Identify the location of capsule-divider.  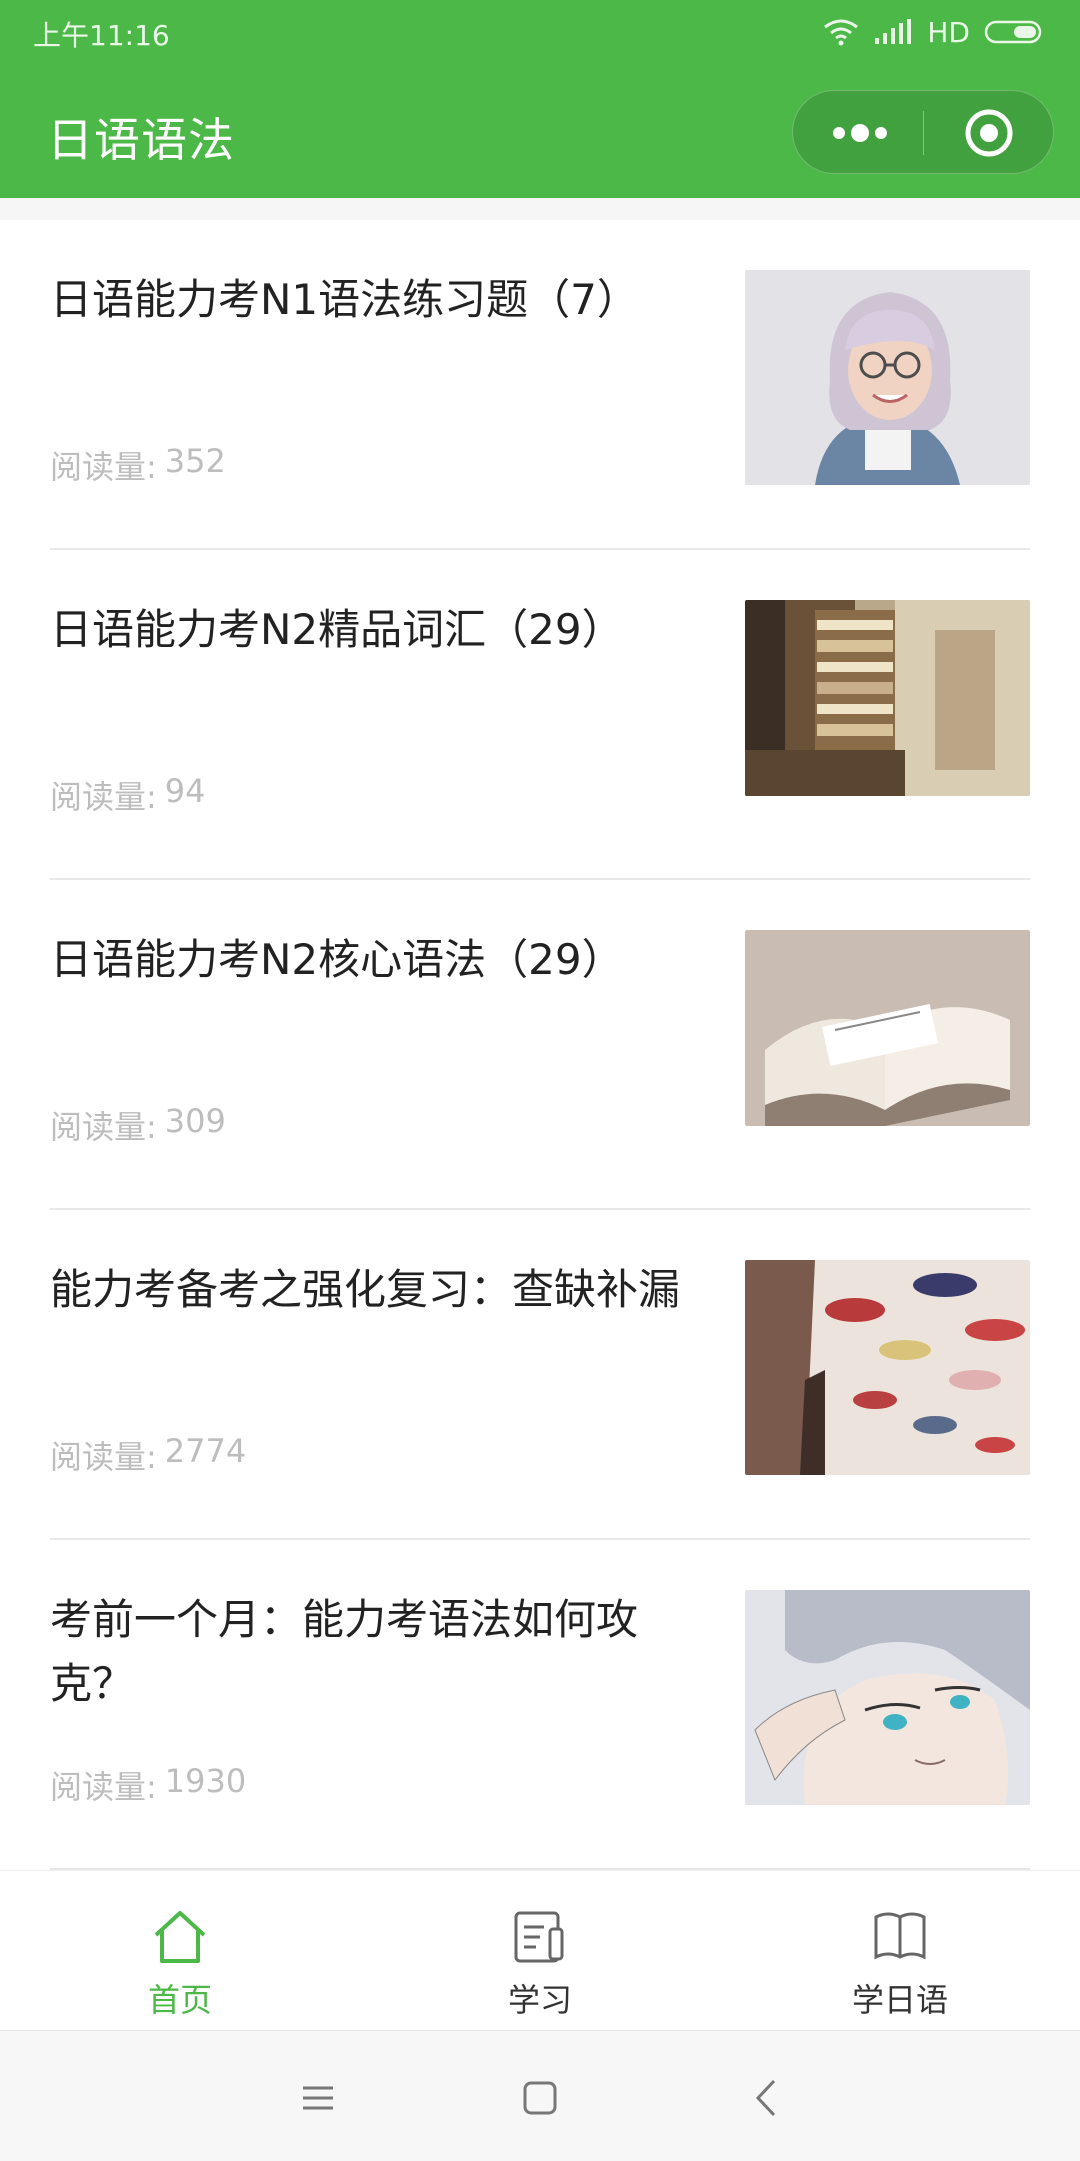
(923, 133).